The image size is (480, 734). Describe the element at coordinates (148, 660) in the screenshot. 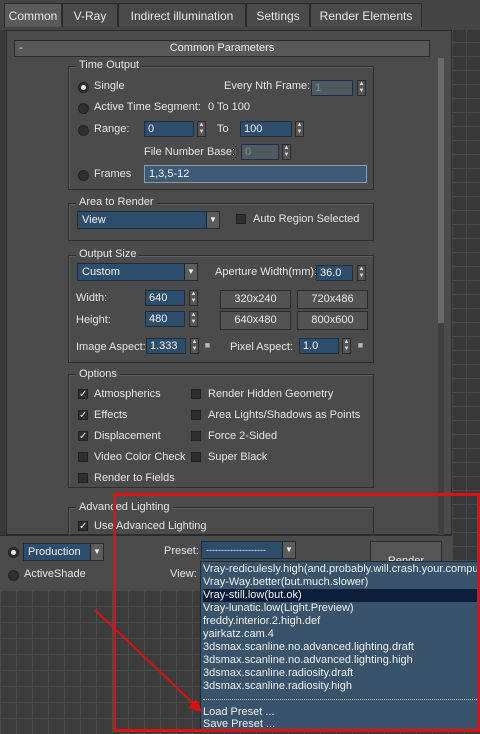

I see `annotation-arrow-icon` at that location.